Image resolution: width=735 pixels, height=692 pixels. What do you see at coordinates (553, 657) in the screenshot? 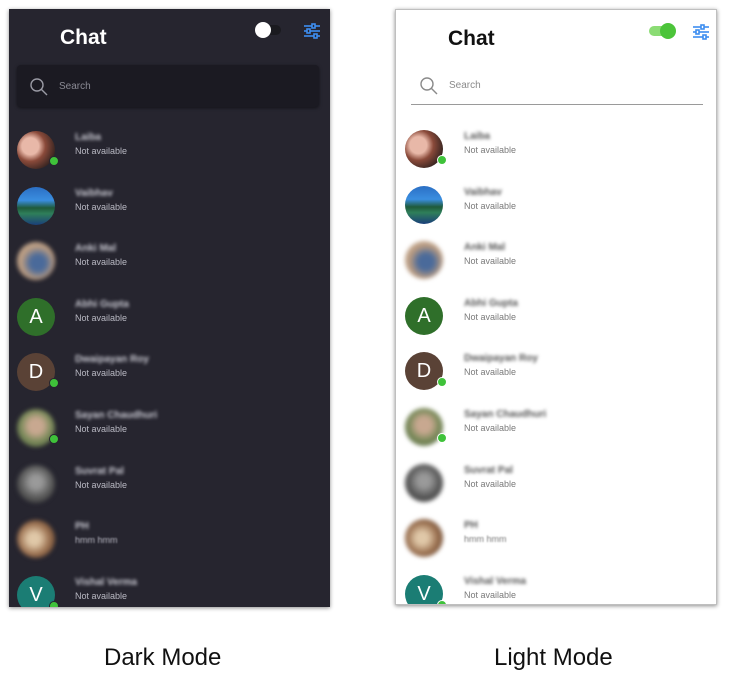
I see `light-mode-caption: Light Mode` at bounding box center [553, 657].